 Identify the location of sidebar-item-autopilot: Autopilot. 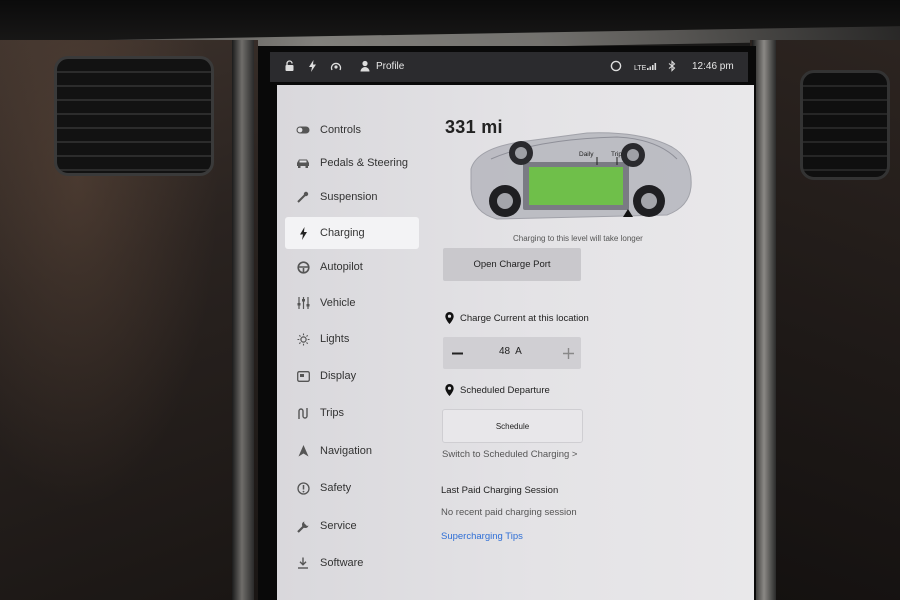
(352, 267).